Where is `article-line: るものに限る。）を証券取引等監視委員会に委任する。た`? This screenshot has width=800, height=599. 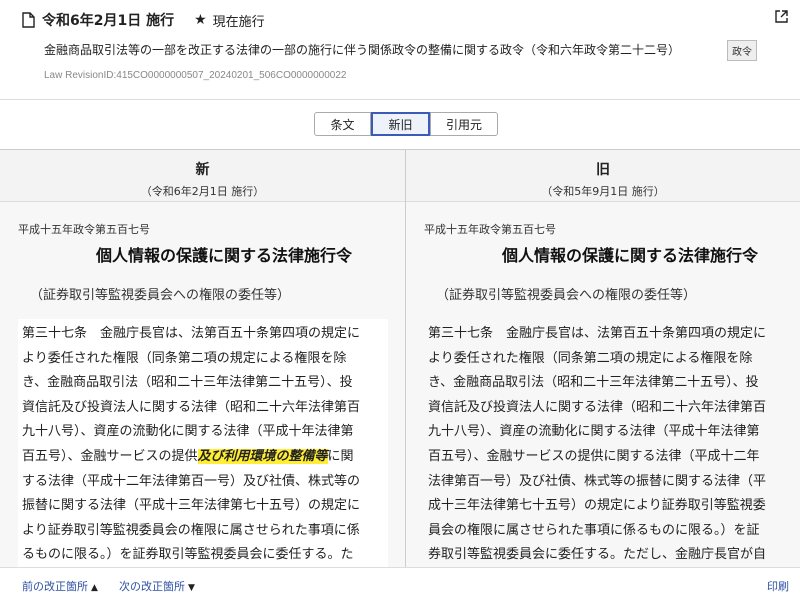 article-line: るものに限る。）を証券取引等監視委員会に委任する。た is located at coordinates (188, 555).